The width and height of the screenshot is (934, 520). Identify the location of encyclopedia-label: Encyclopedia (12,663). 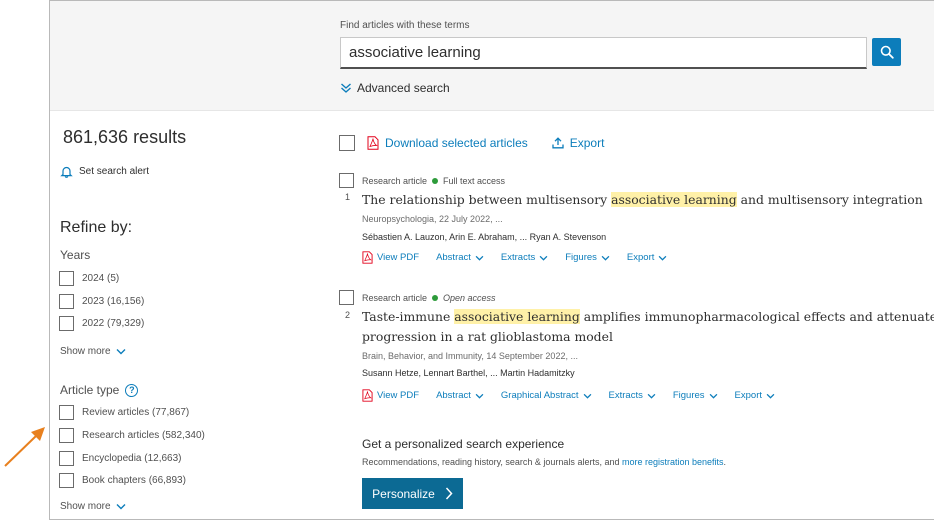
(132, 458).